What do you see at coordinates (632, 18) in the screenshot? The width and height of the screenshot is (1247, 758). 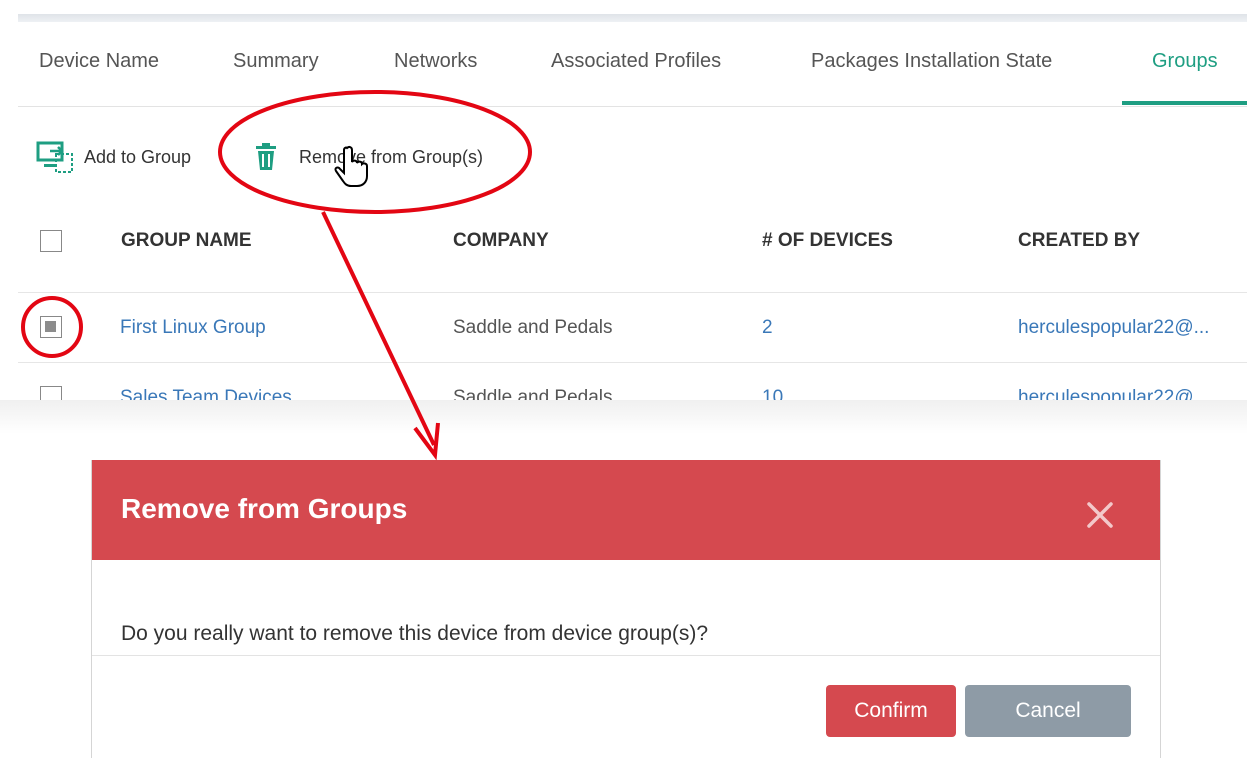 I see `top-shadow-bar` at bounding box center [632, 18].